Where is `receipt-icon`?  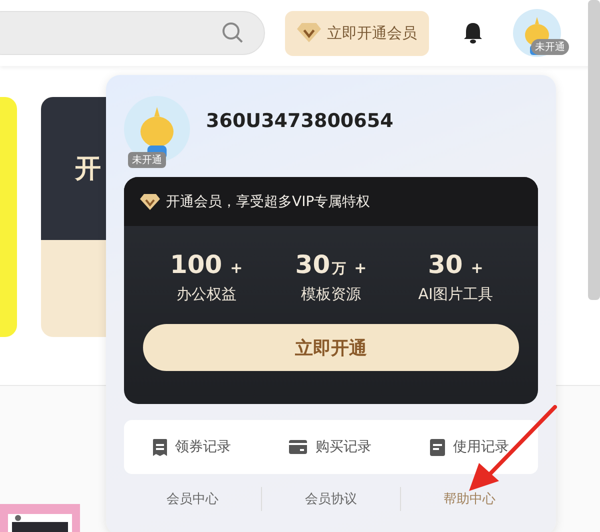
receipt-icon is located at coordinates (160, 447).